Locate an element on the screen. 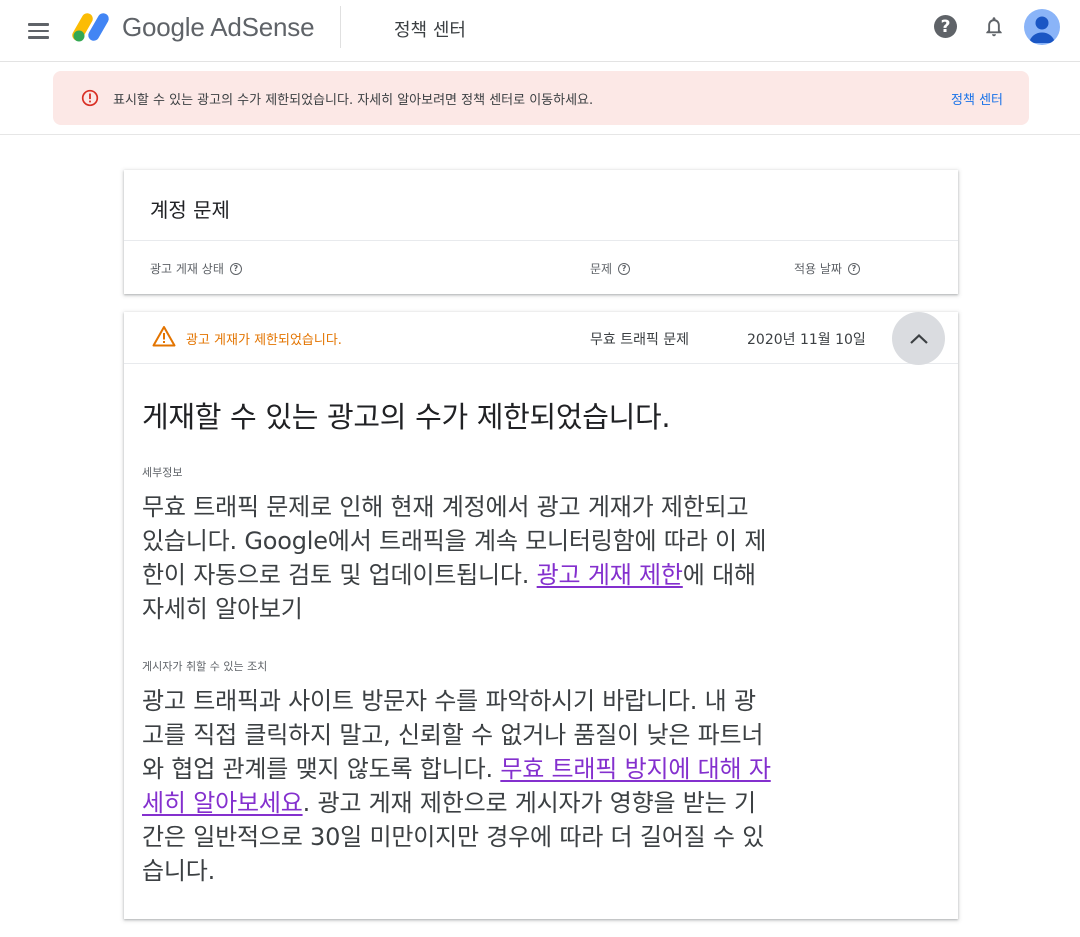 This screenshot has width=1080, height=937. chevron-up-icon is located at coordinates (918, 338).